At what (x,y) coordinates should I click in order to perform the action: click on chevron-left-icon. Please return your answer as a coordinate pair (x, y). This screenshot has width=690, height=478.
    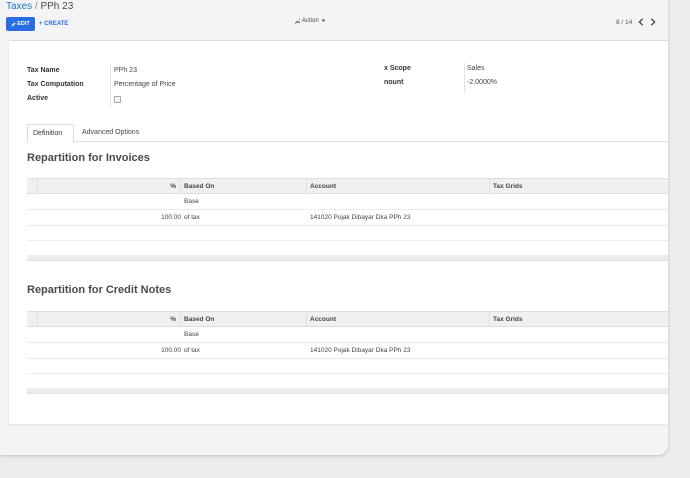
    Looking at the image, I should click on (641, 22).